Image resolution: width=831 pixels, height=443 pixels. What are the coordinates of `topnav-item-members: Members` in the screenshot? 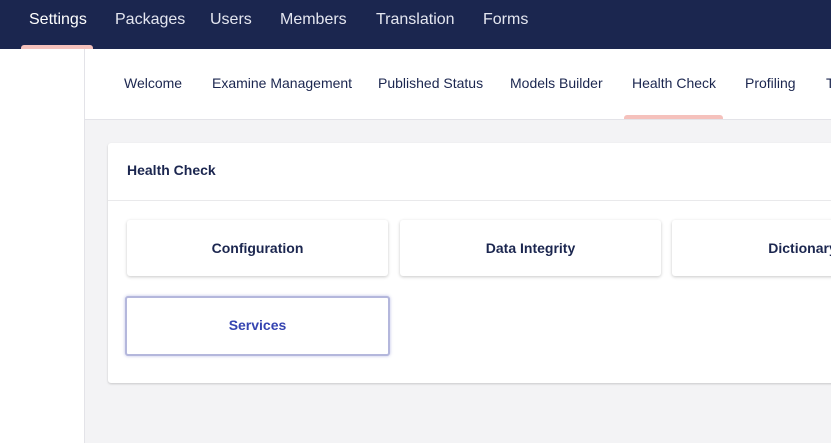 It's located at (313, 24).